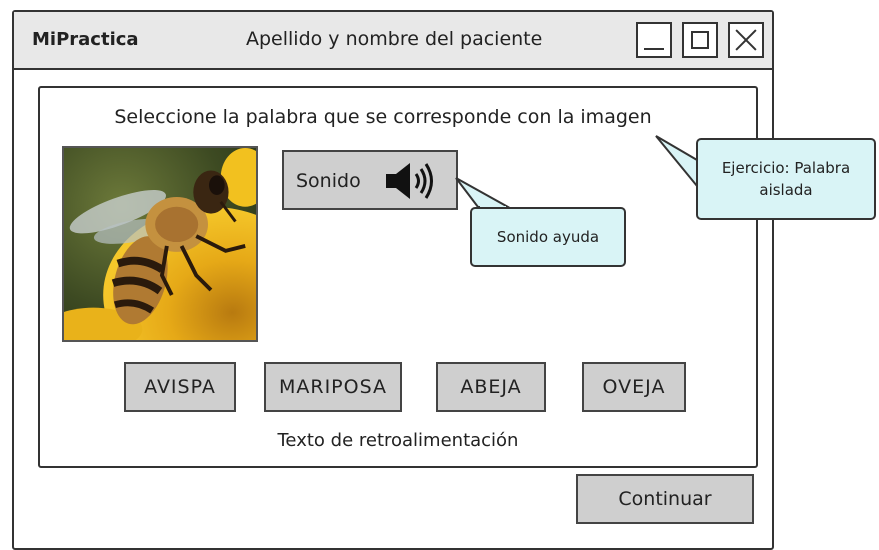  What do you see at coordinates (328, 181) in the screenshot?
I see `sound-button-label: Sonido` at bounding box center [328, 181].